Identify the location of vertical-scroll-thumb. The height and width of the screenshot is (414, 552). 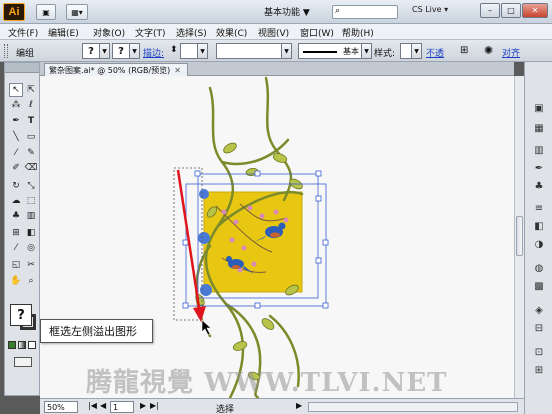
(519, 236).